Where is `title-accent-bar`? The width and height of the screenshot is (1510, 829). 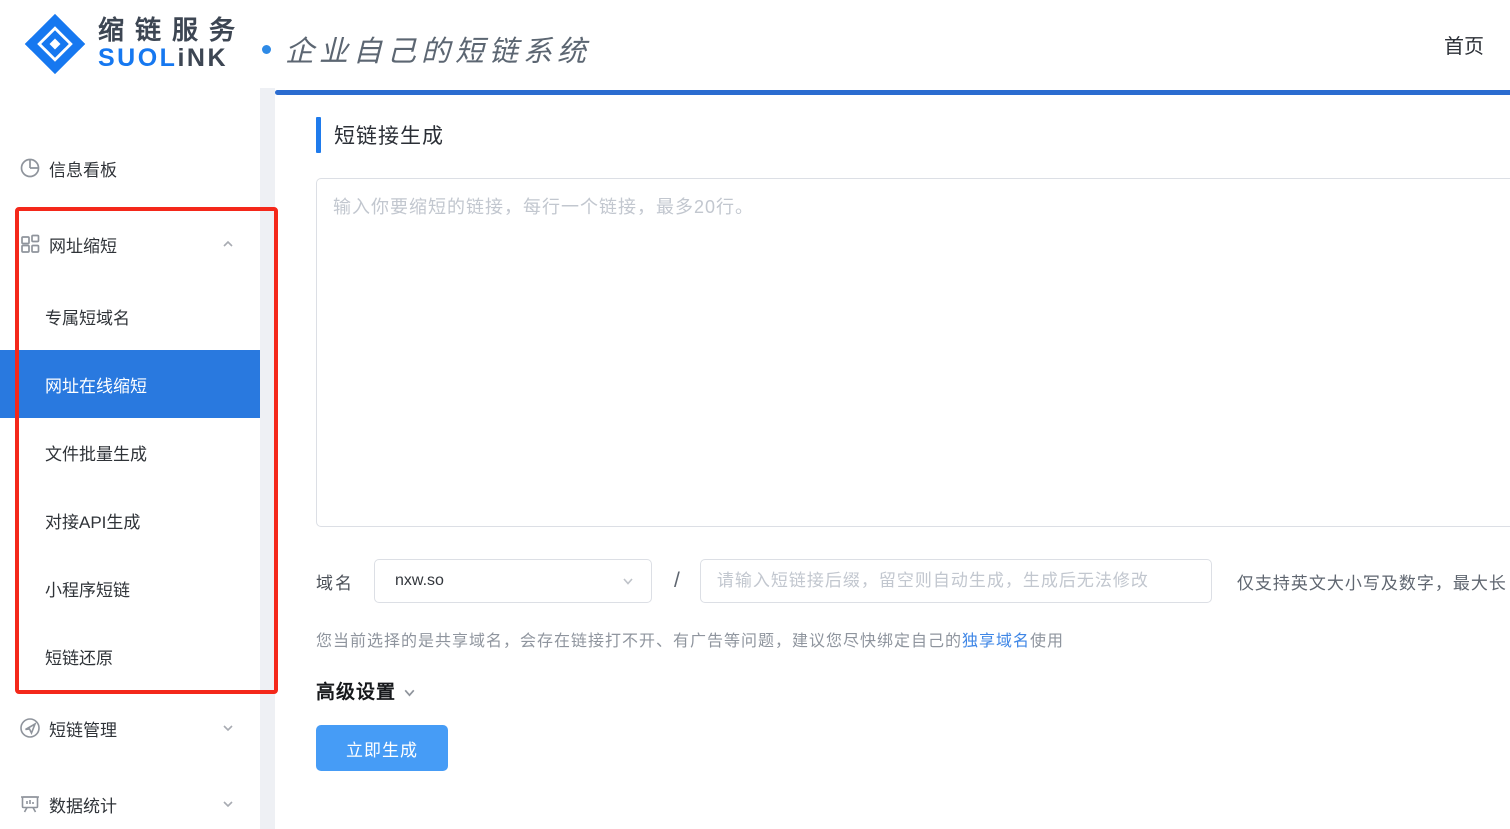
title-accent-bar is located at coordinates (318, 135).